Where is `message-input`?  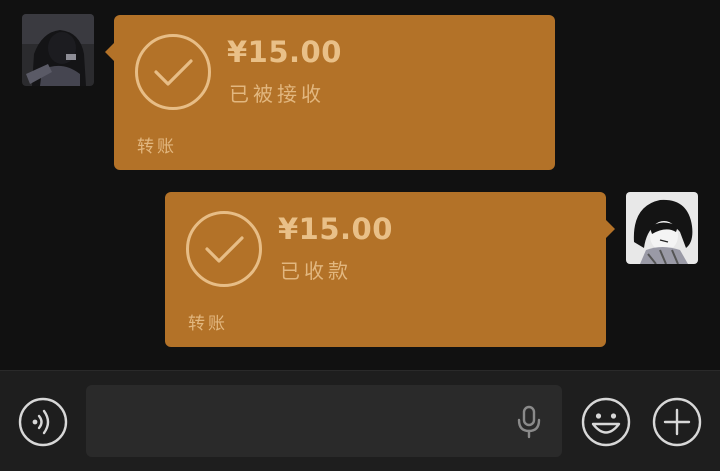
message-input is located at coordinates (324, 421).